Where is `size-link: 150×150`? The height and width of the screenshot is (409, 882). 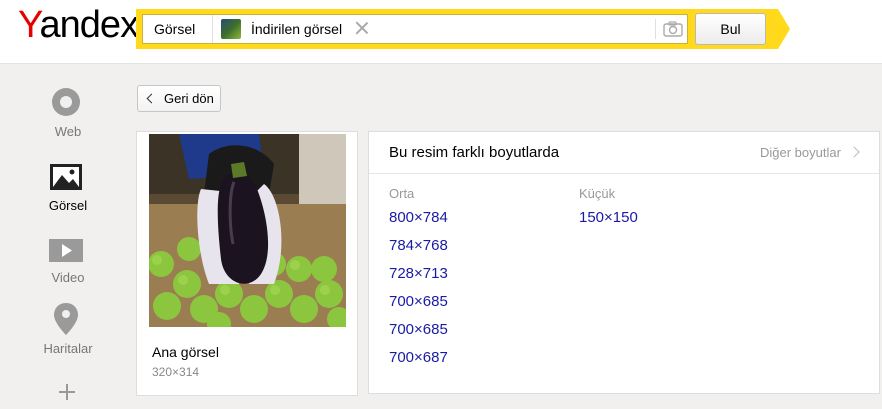
size-link: 150×150 is located at coordinates (608, 217).